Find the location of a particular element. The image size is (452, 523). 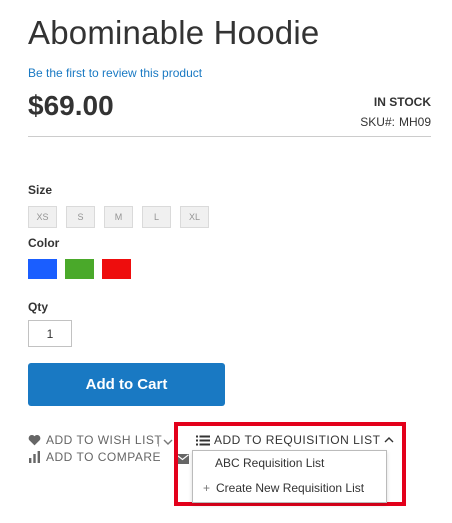

add-to-cart-button: Add to Cart is located at coordinates (126, 384).